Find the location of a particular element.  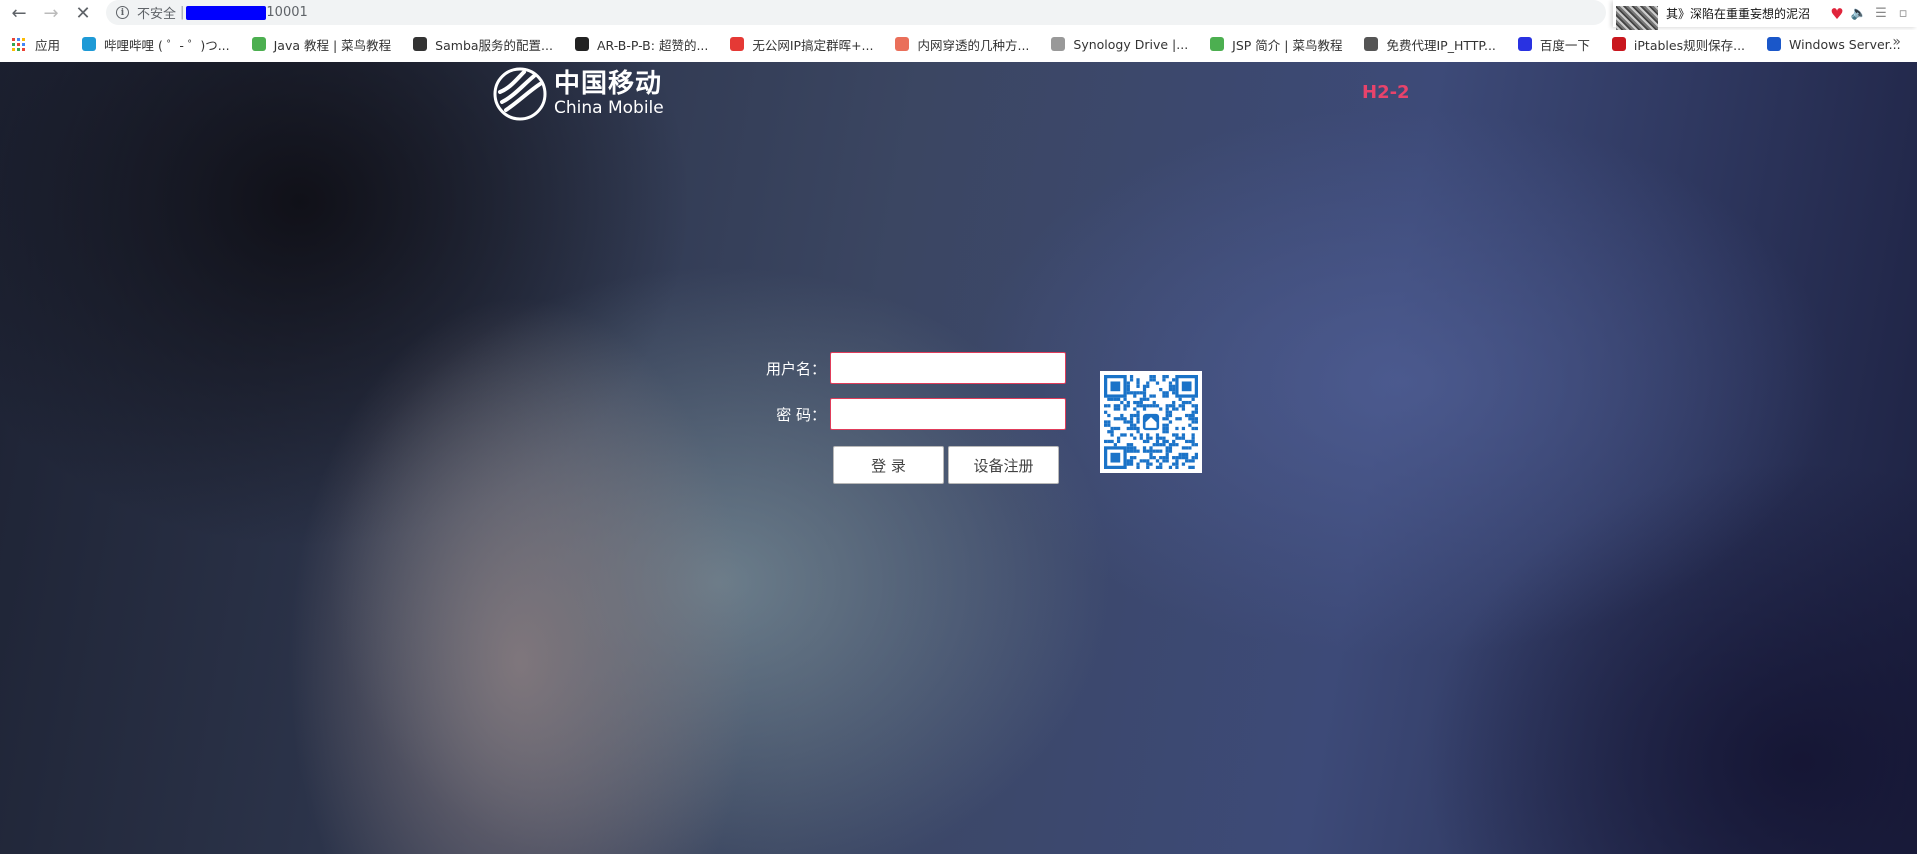

synology-icon is located at coordinates (1058, 44).